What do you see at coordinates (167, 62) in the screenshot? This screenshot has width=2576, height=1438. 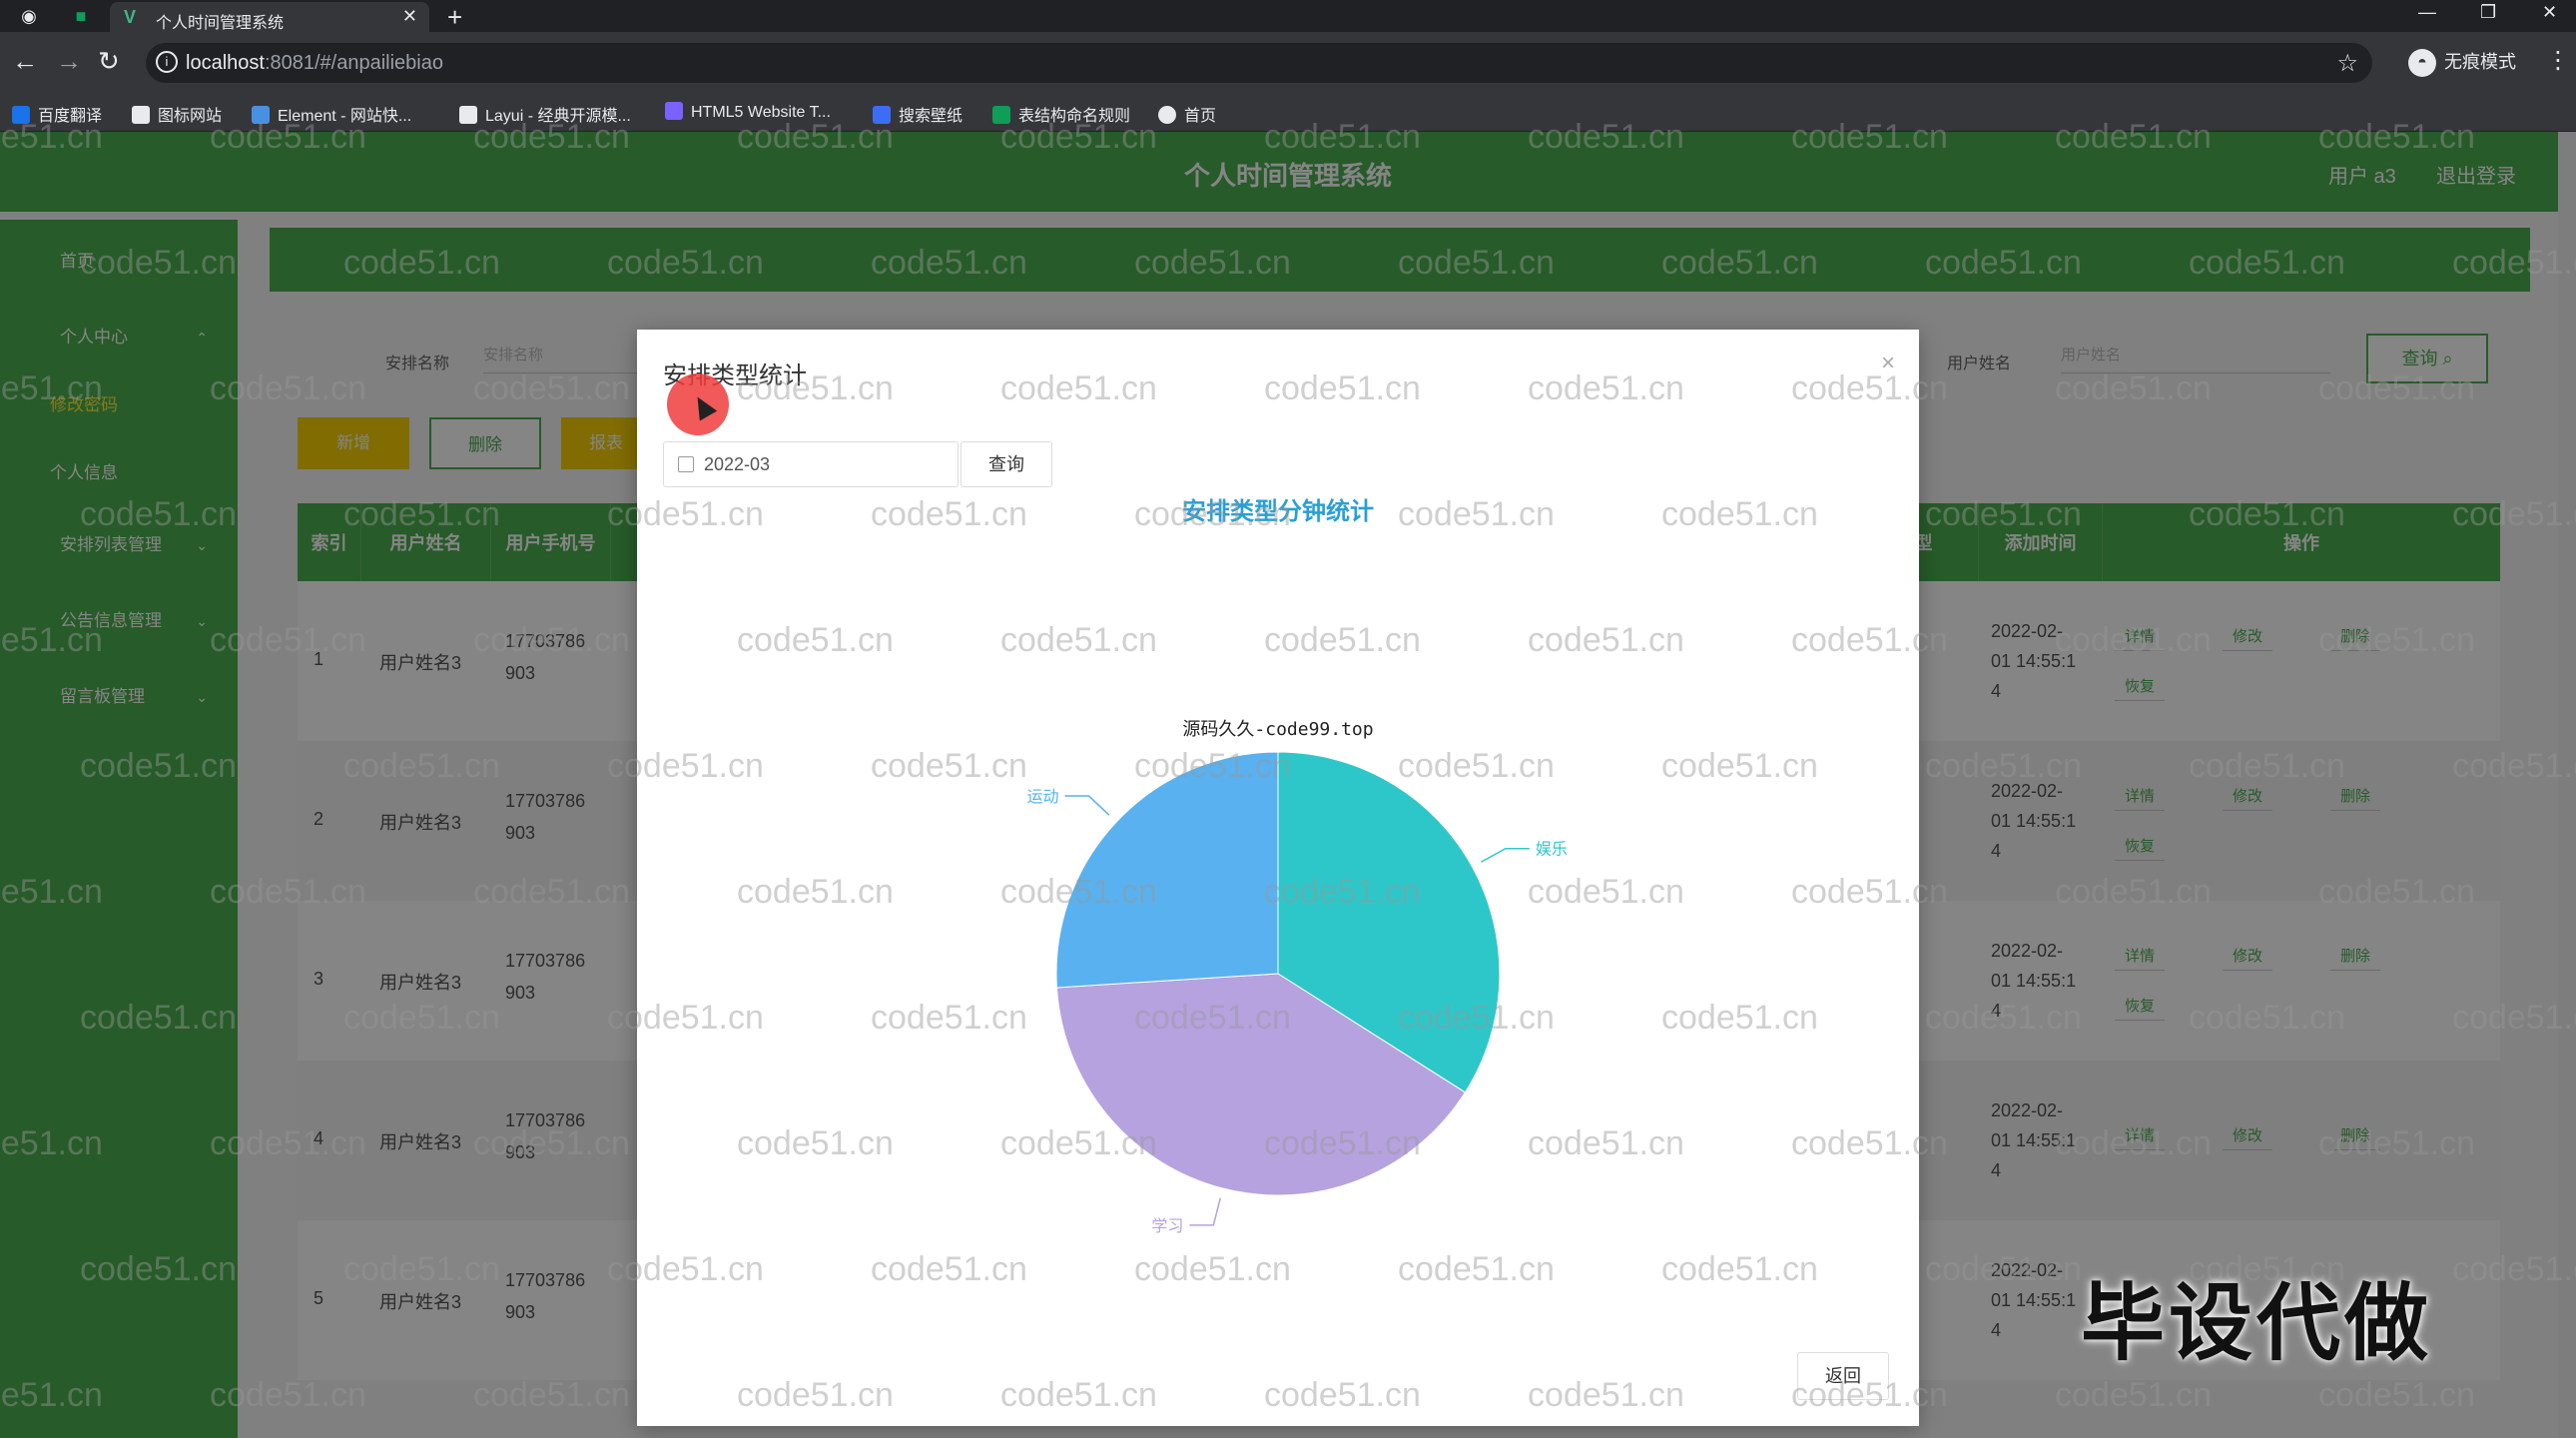 I see `site-info-icon: i` at bounding box center [167, 62].